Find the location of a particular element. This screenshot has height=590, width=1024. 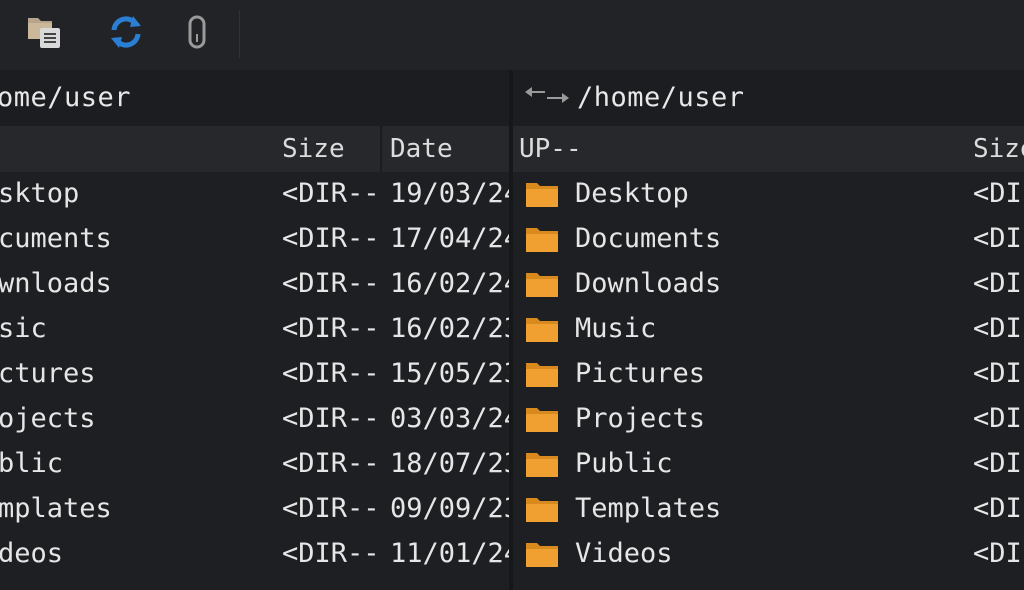

left-column-header: Size Date is located at coordinates (254, 149).